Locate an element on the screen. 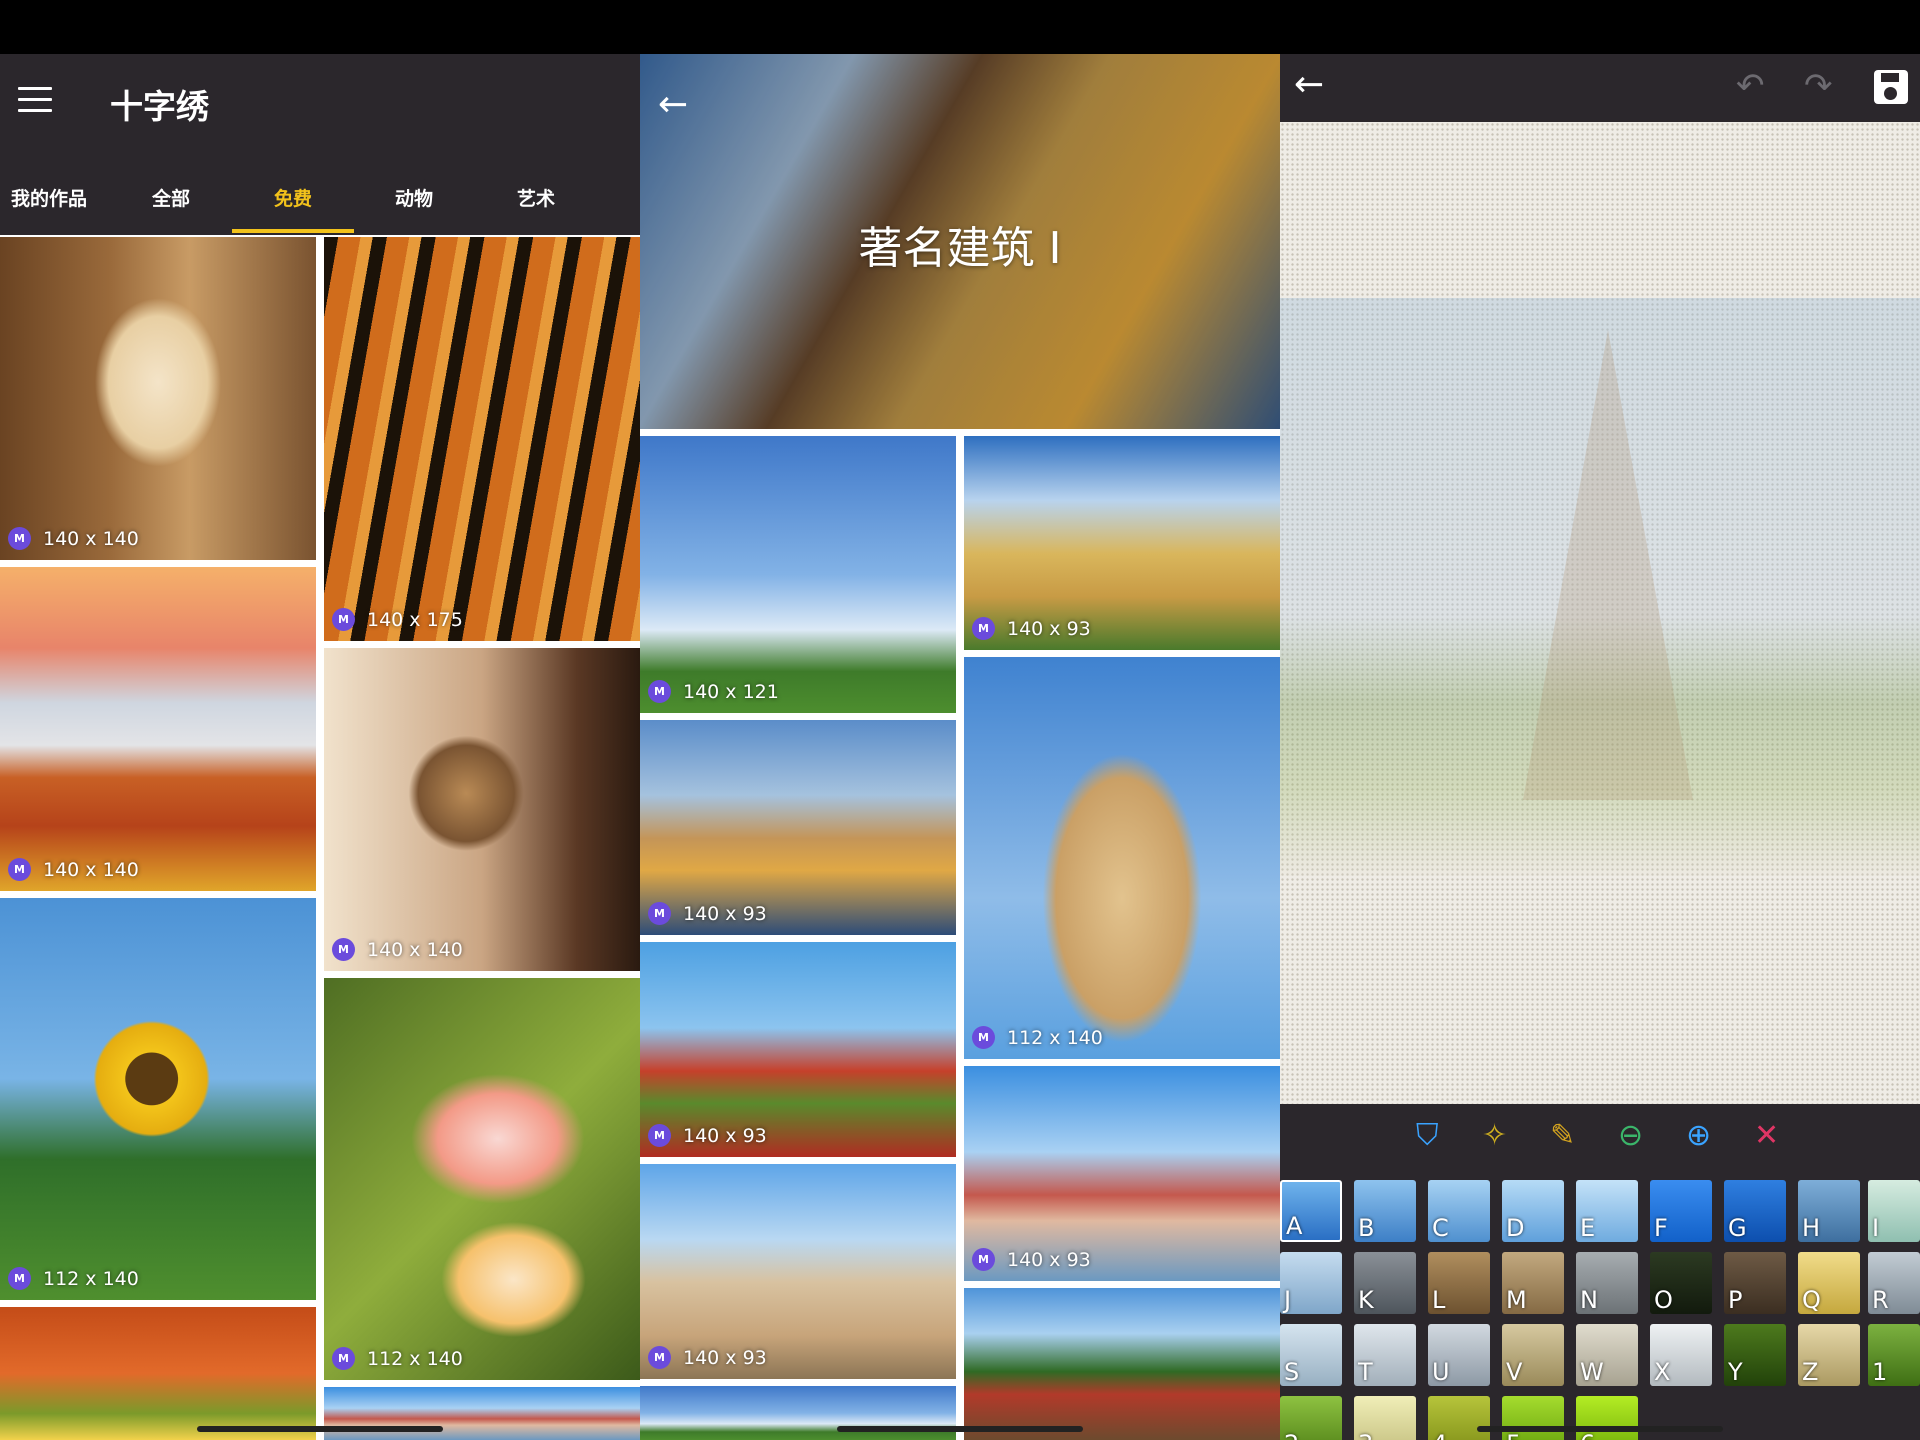 This screenshot has height=1440, width=1920. palette-swatch: M is located at coordinates (1533, 1283).